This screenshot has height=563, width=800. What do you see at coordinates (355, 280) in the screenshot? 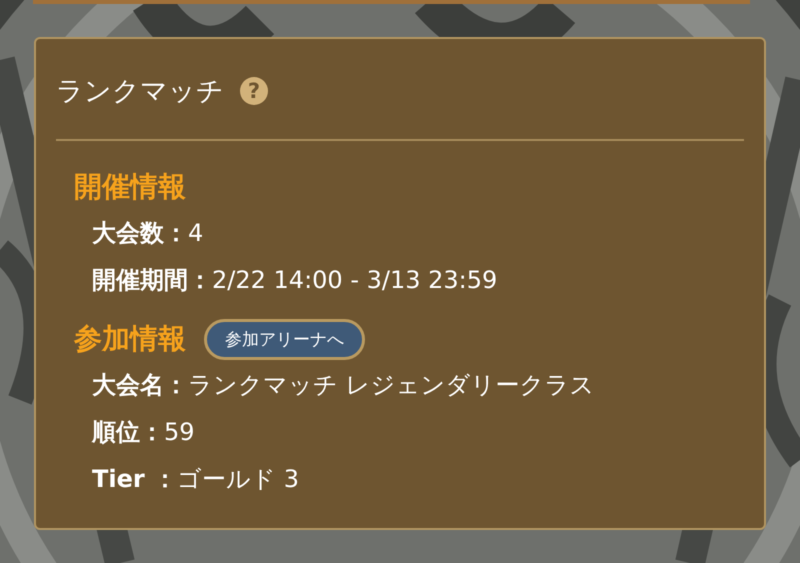
I see `info-value: 2/22 14:00 - 3/13 23:59` at bounding box center [355, 280].